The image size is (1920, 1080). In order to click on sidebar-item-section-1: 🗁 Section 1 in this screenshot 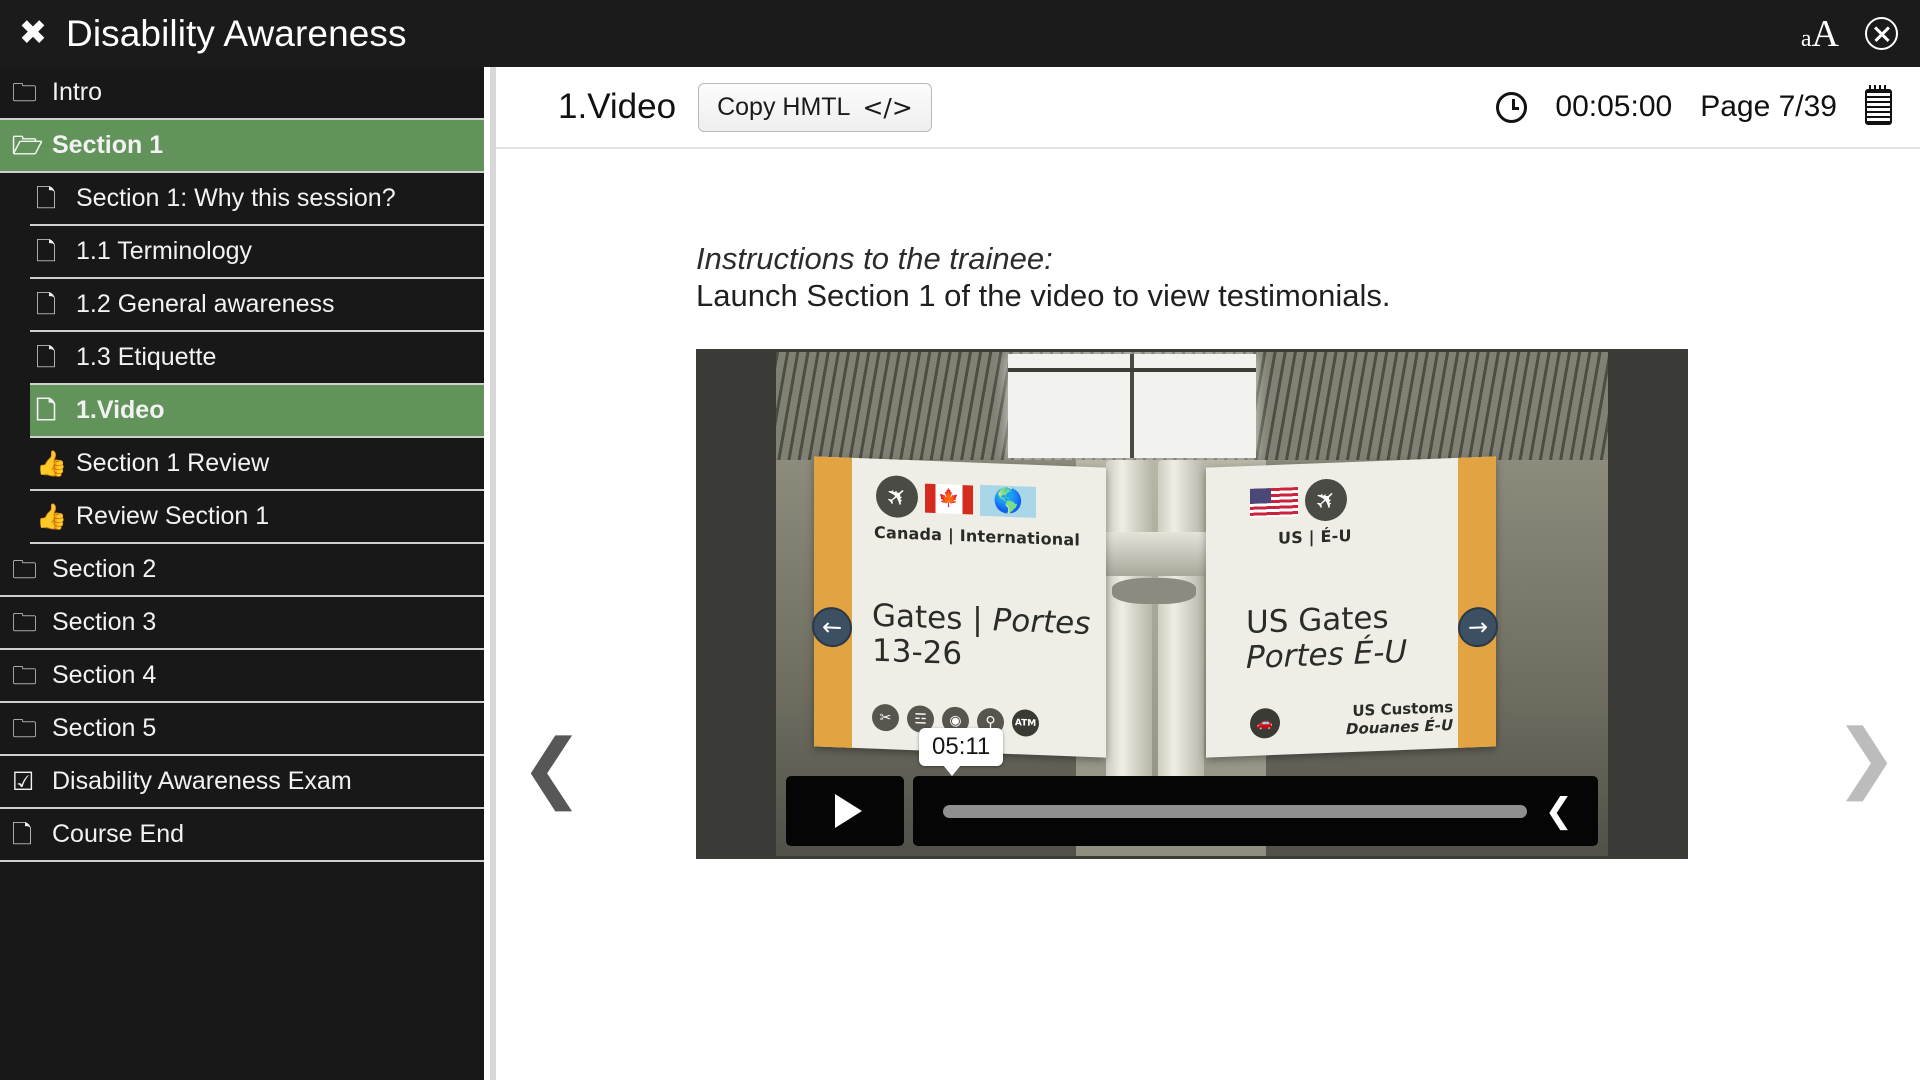, I will do `click(242, 146)`.